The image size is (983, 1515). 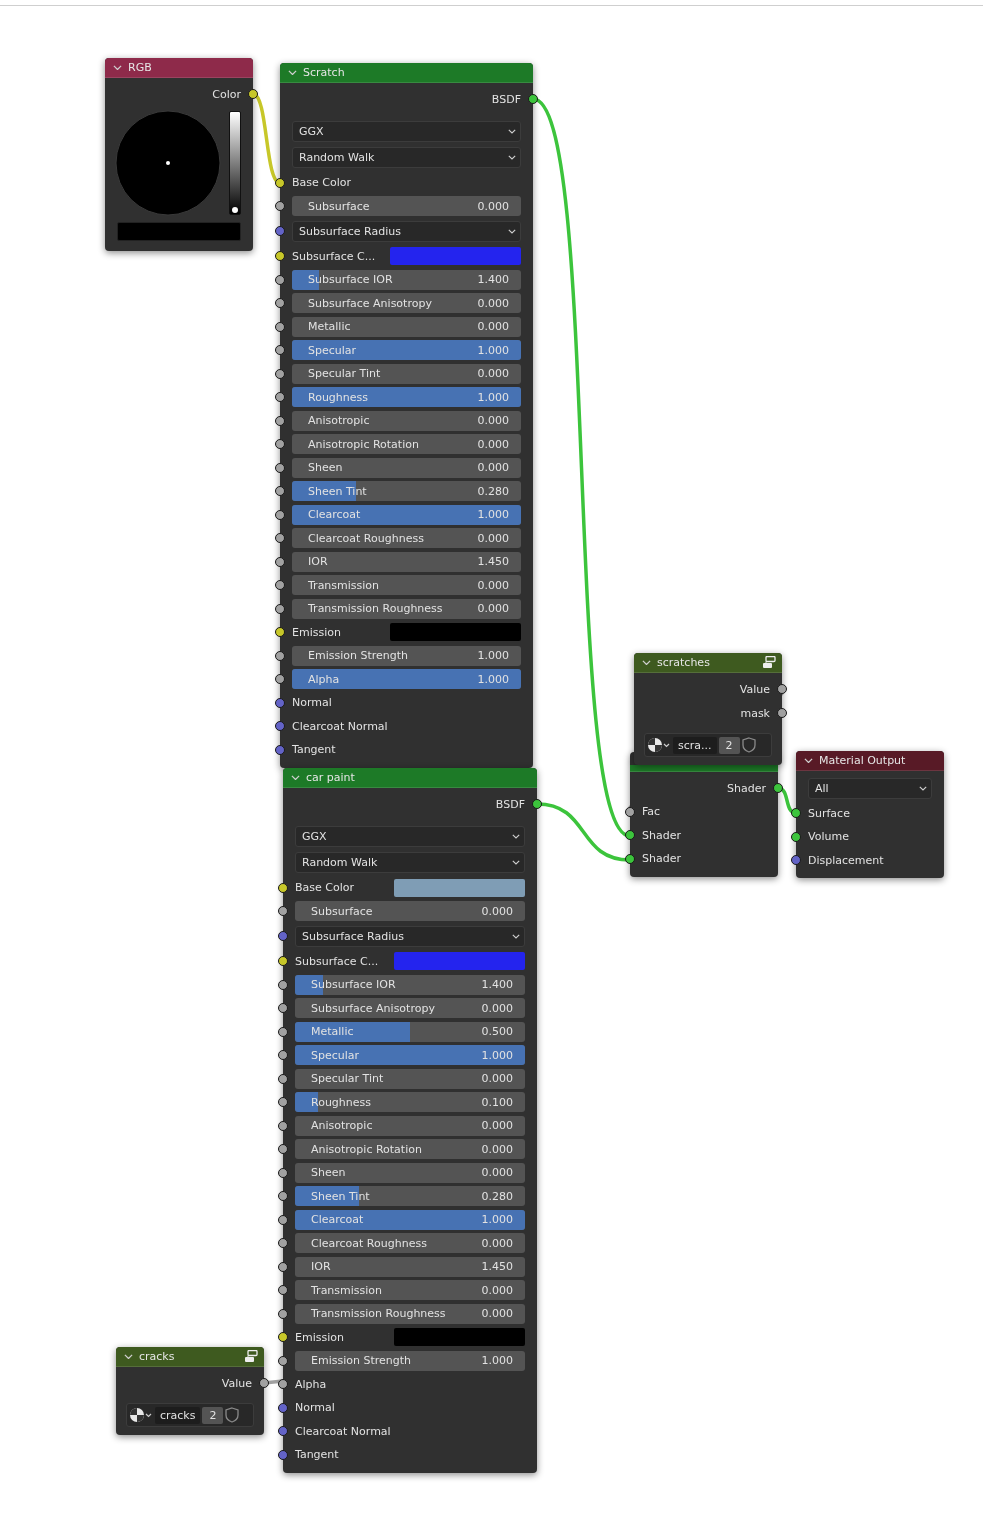 What do you see at coordinates (755, 713) in the screenshot?
I see `socket-label: mask` at bounding box center [755, 713].